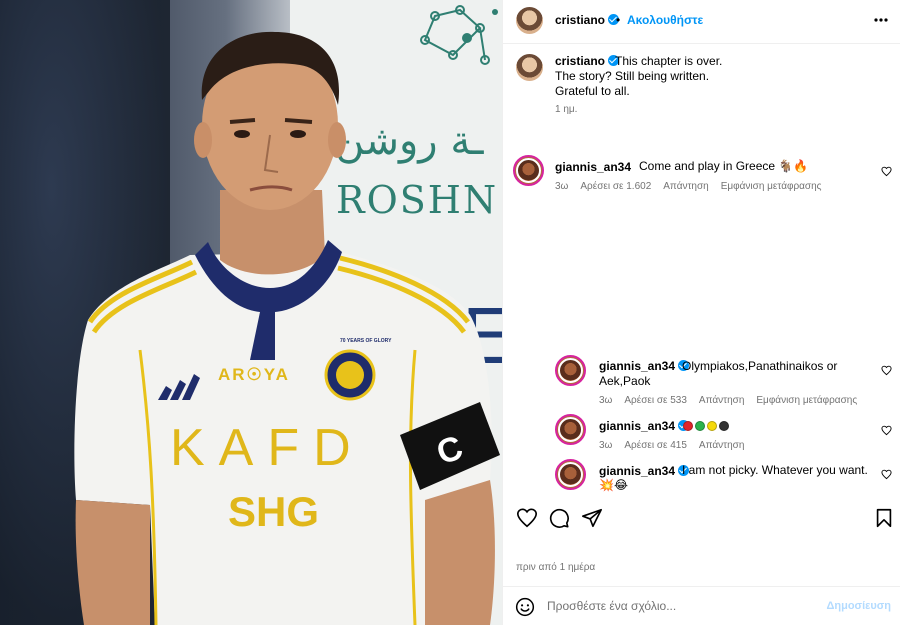 This screenshot has width=900, height=625. Describe the element at coordinates (613, 485) in the screenshot. I see `comment-4-text-line-2: 💥😂` at that location.